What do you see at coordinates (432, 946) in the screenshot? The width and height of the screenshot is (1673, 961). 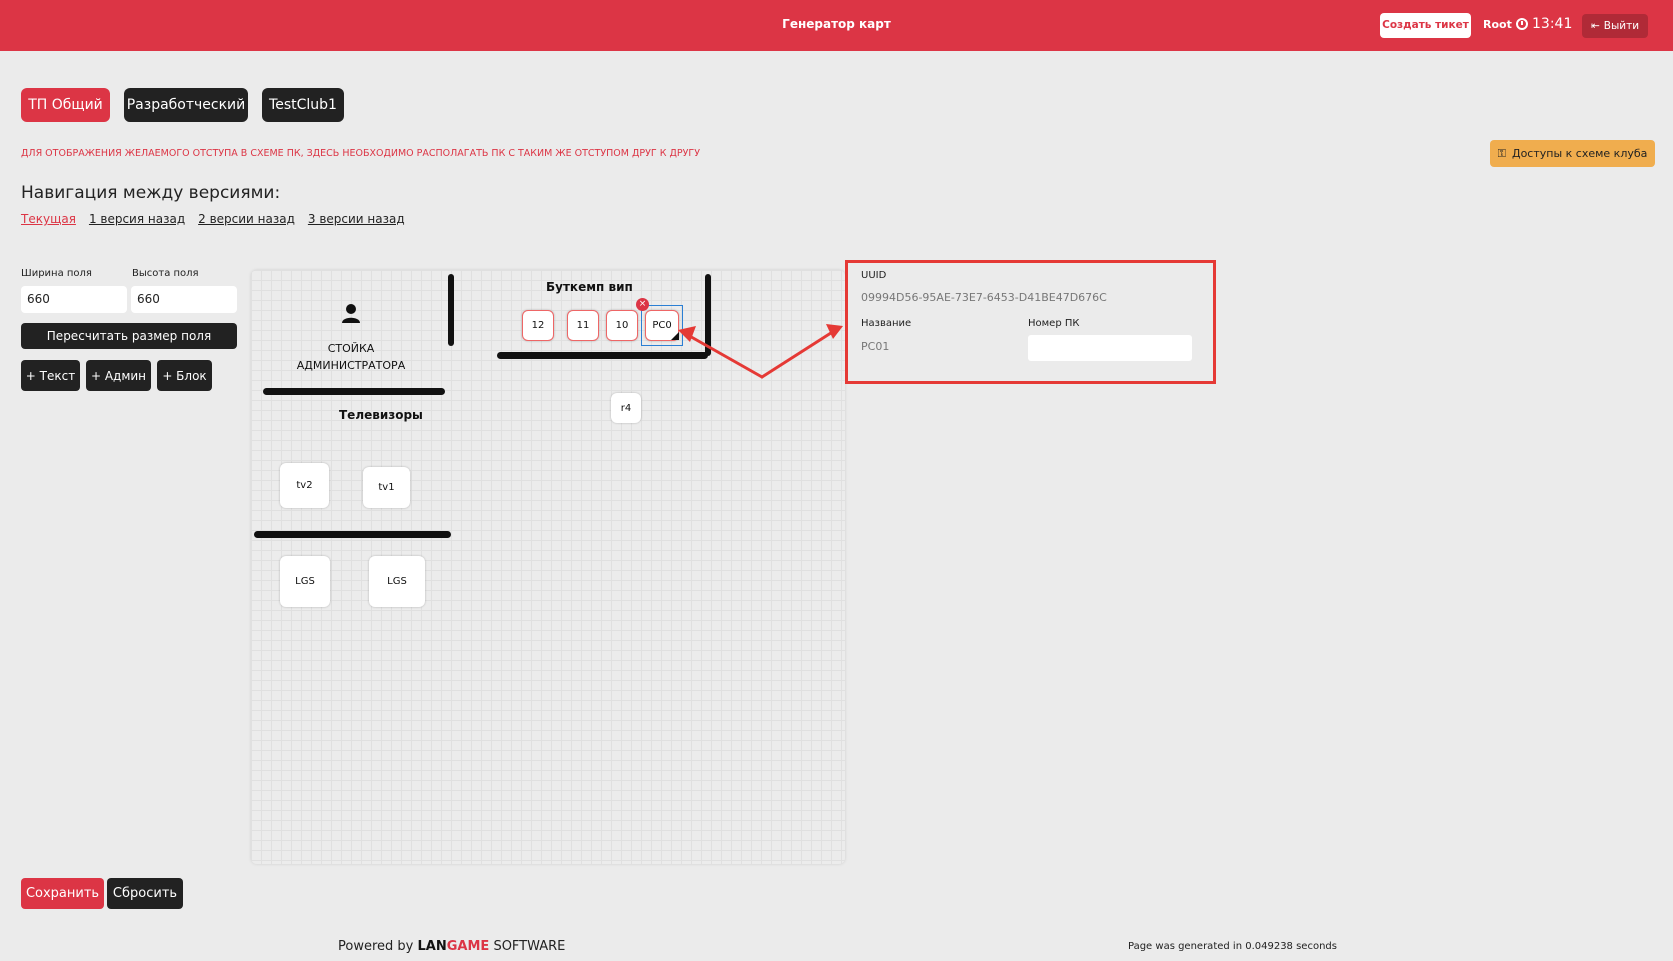 I see `brand-lan: LAN` at bounding box center [432, 946].